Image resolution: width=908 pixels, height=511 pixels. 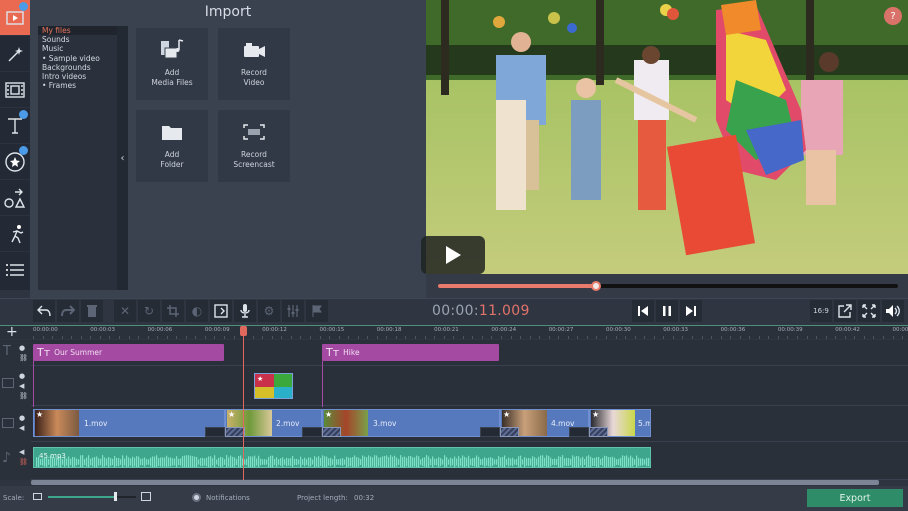 What do you see at coordinates (92, 311) in the screenshot?
I see `delete-button` at bounding box center [92, 311].